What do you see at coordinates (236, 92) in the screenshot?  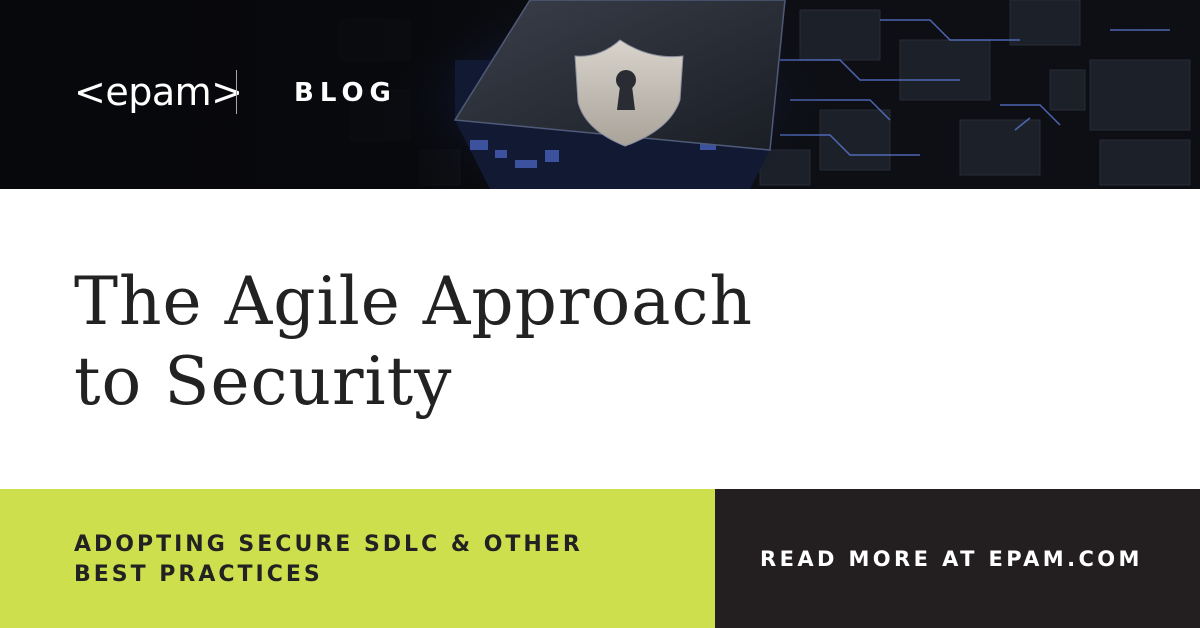 I see `header-divider` at bounding box center [236, 92].